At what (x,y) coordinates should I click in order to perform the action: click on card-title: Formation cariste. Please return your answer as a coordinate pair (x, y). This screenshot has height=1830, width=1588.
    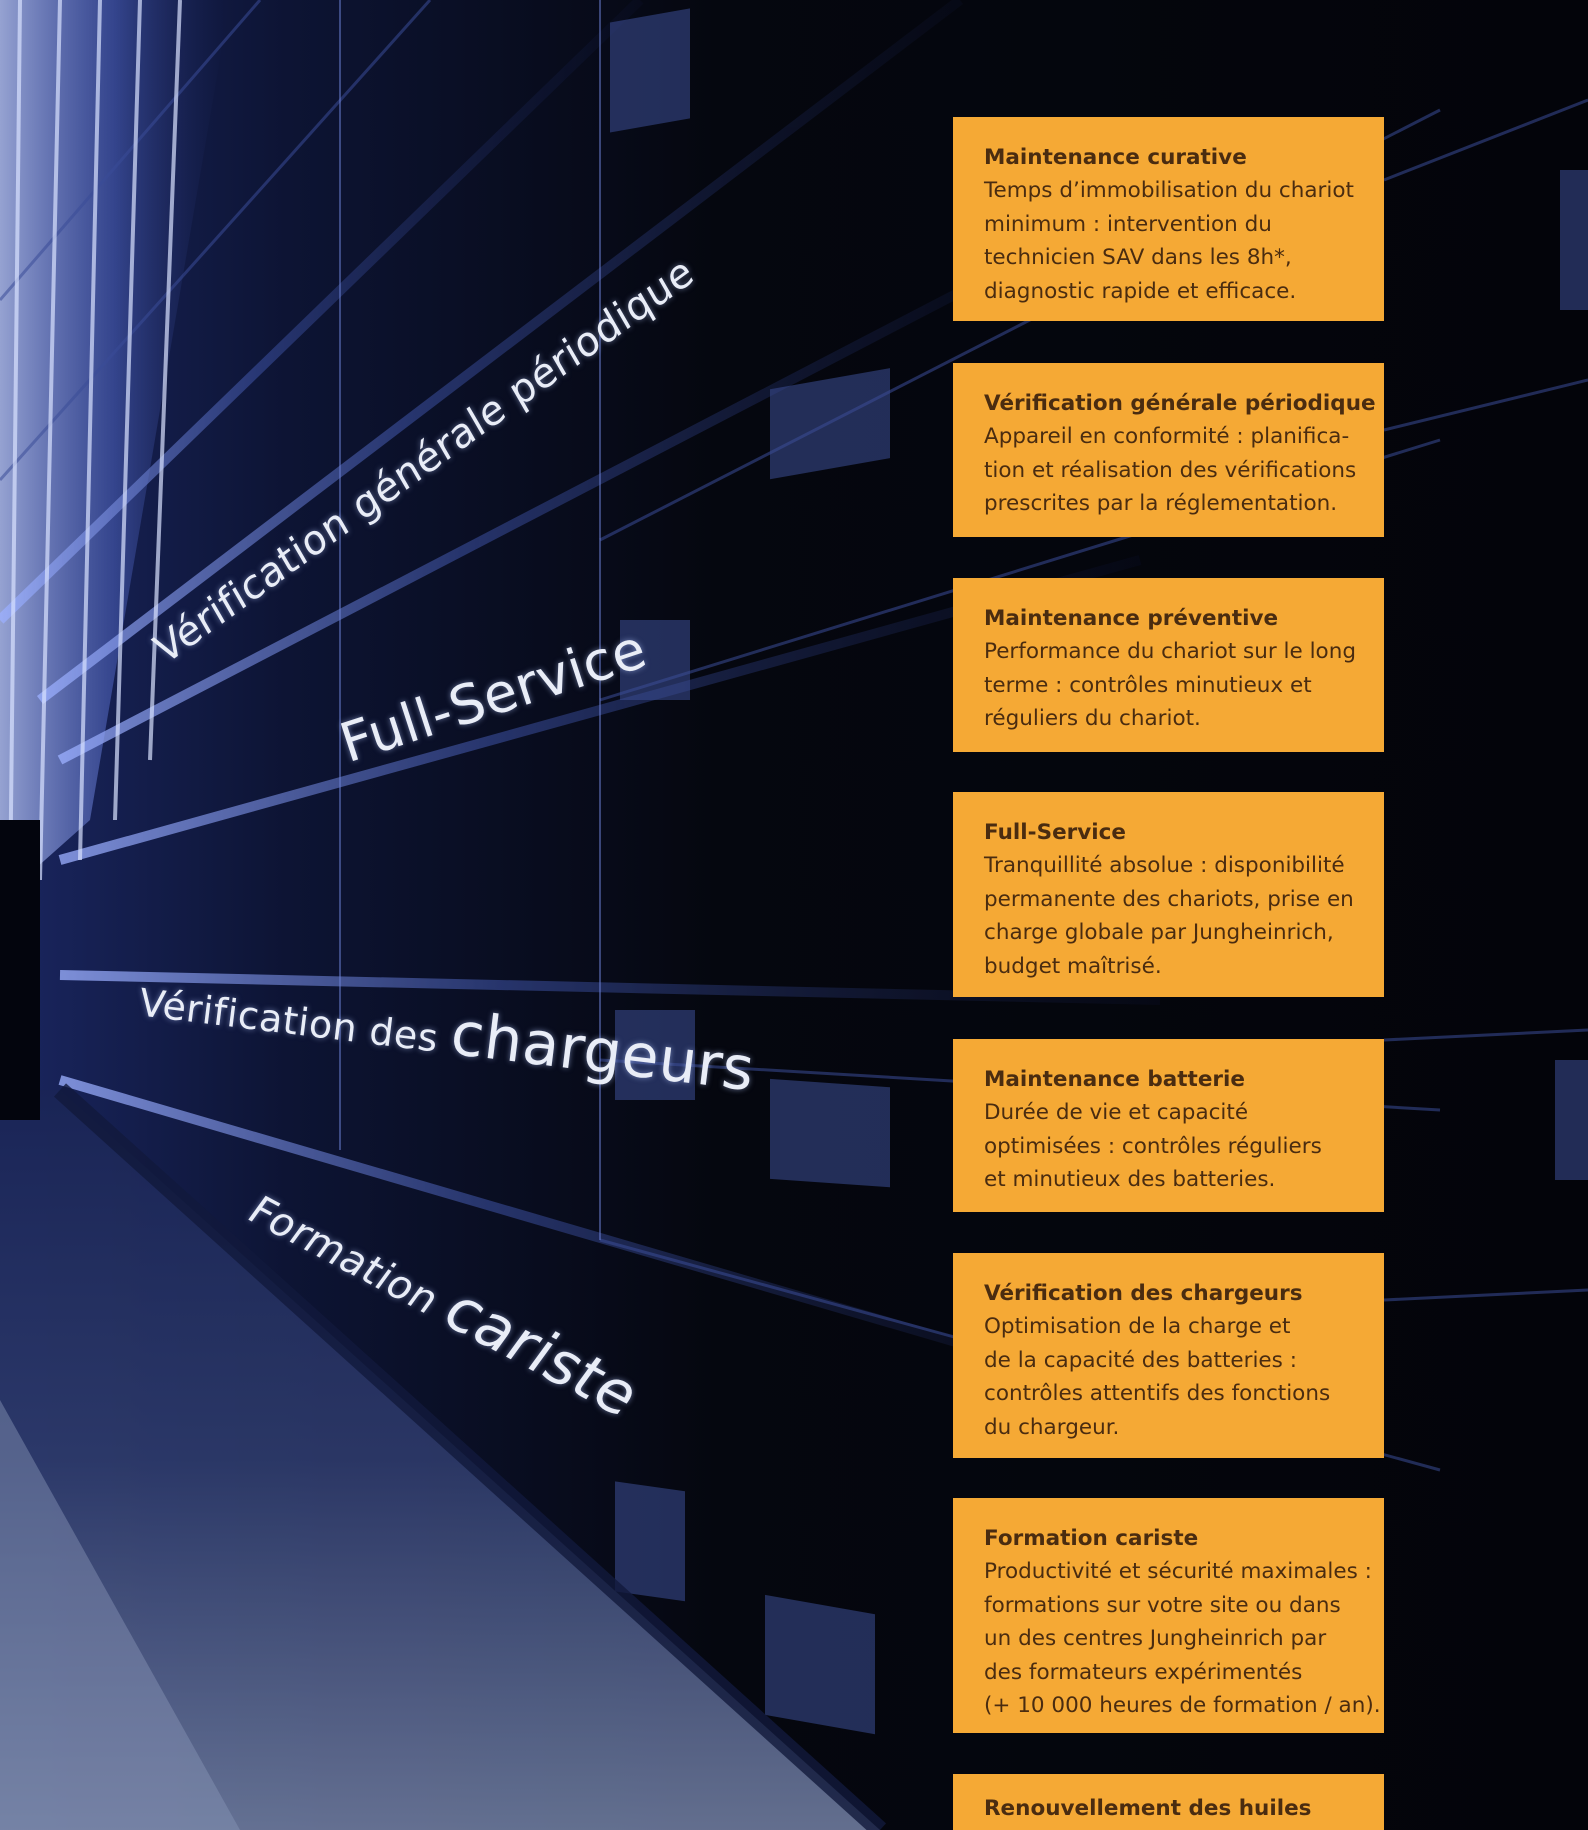
    Looking at the image, I should click on (1091, 1538).